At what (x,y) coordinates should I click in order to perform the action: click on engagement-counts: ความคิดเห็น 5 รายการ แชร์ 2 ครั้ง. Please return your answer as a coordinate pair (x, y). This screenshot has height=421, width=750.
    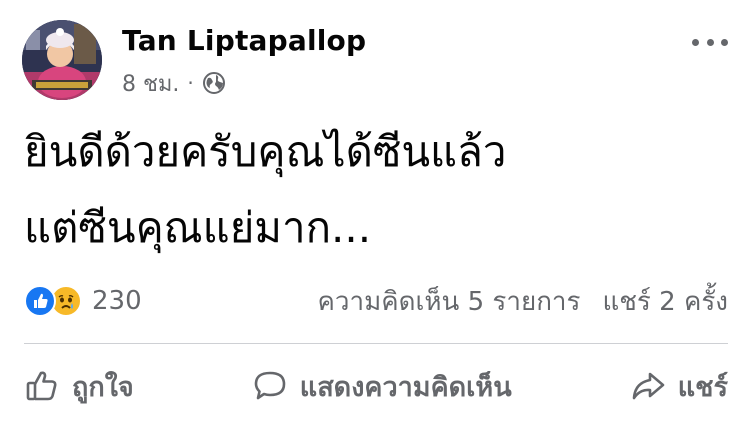
    Looking at the image, I should click on (523, 301).